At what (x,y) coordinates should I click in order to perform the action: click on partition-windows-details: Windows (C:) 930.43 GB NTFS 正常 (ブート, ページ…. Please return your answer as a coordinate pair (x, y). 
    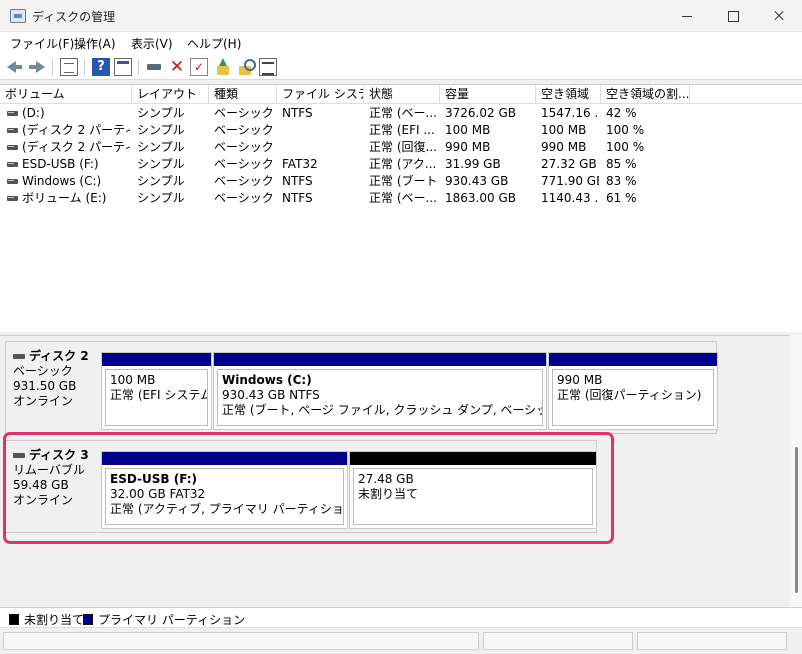
    Looking at the image, I should click on (380, 397).